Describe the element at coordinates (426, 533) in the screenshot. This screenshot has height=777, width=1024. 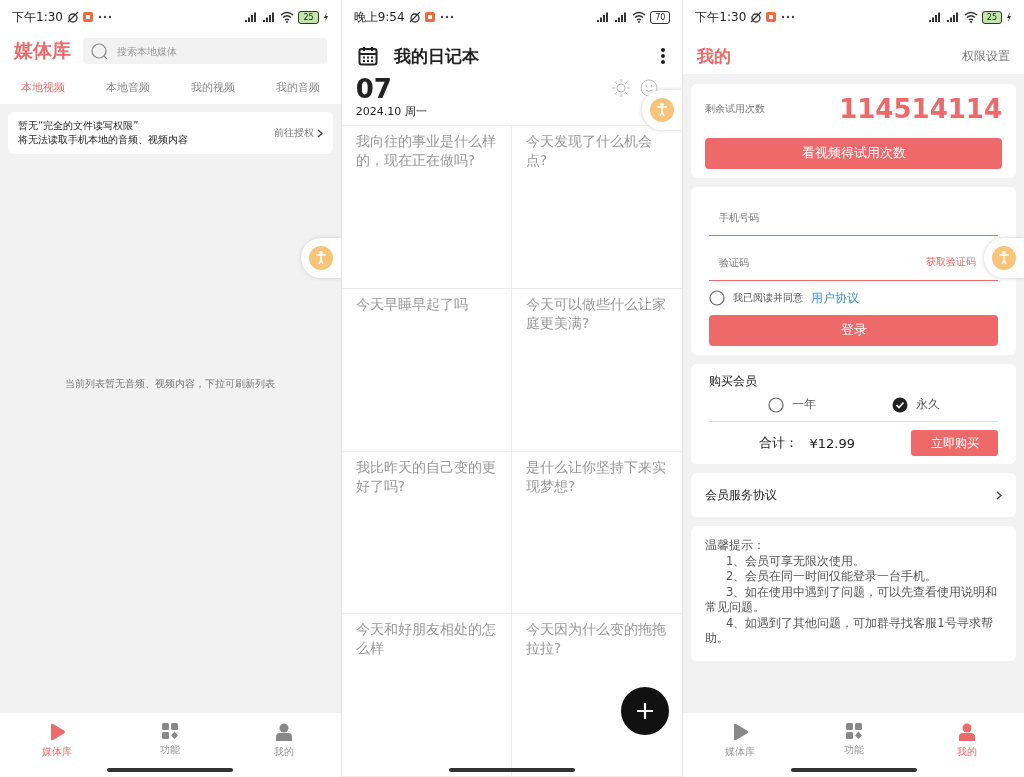
I see `prompt-cell: 我比昨天的自己变的更好了吗?` at that location.